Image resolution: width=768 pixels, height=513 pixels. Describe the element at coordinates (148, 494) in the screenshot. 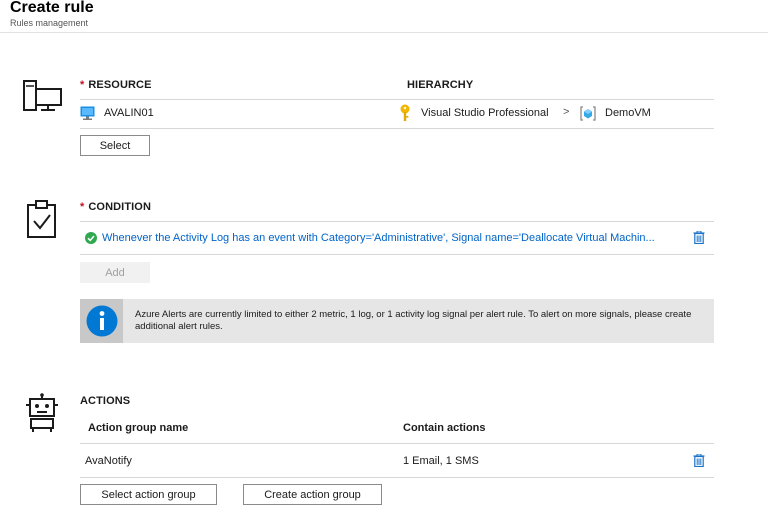

I see `select-action-group-button: Select action group` at that location.